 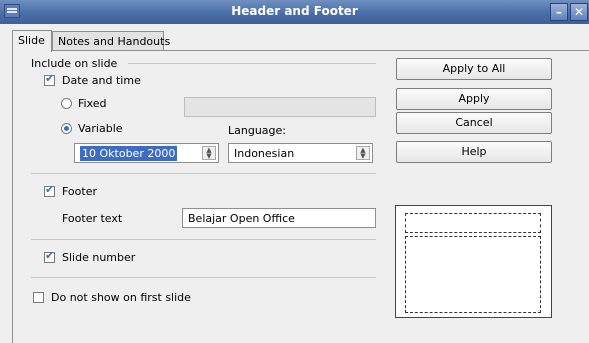 I want to click on minimize-button: –, so click(x=559, y=12).